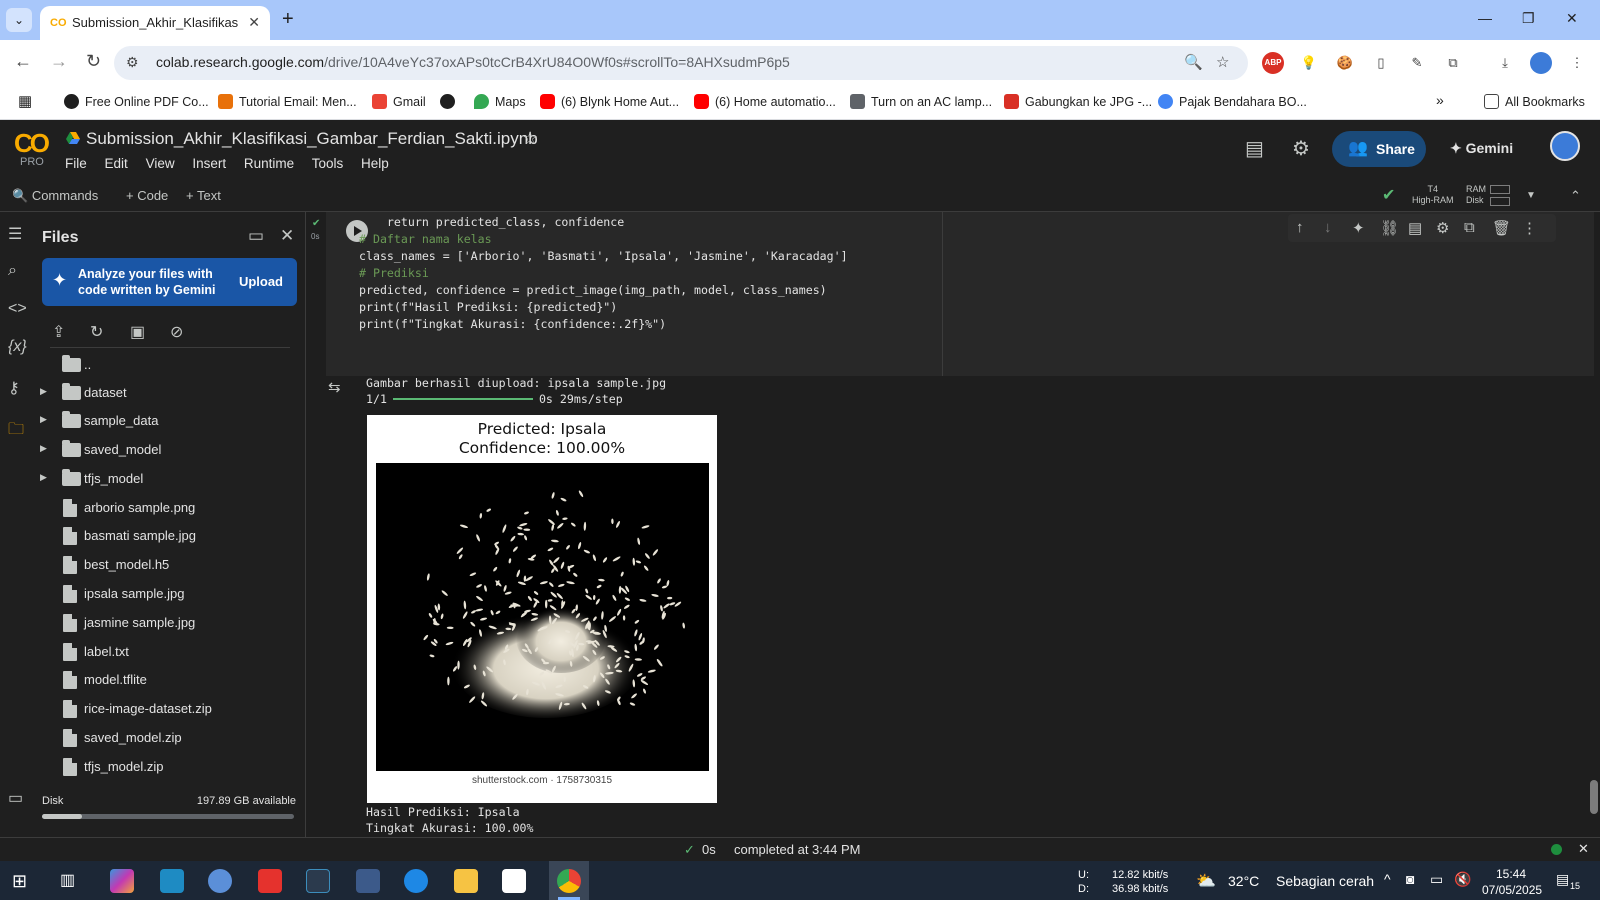 The width and height of the screenshot is (1600, 900). Describe the element at coordinates (1541, 63) in the screenshot. I see `profile-avatar` at that location.